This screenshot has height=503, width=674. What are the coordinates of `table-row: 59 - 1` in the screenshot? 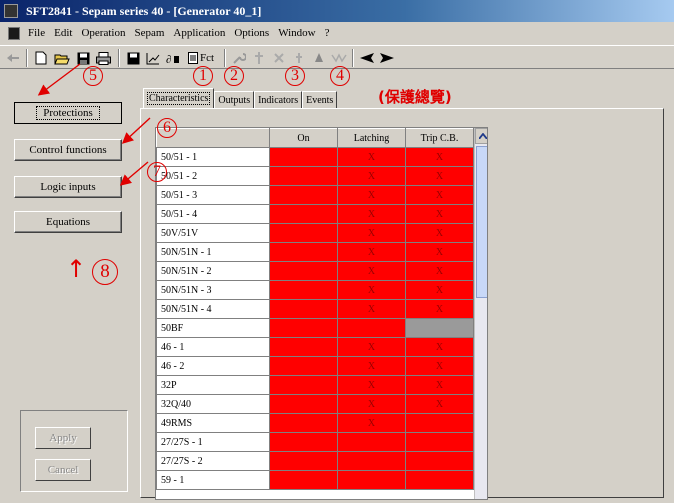 It's located at (315, 480).